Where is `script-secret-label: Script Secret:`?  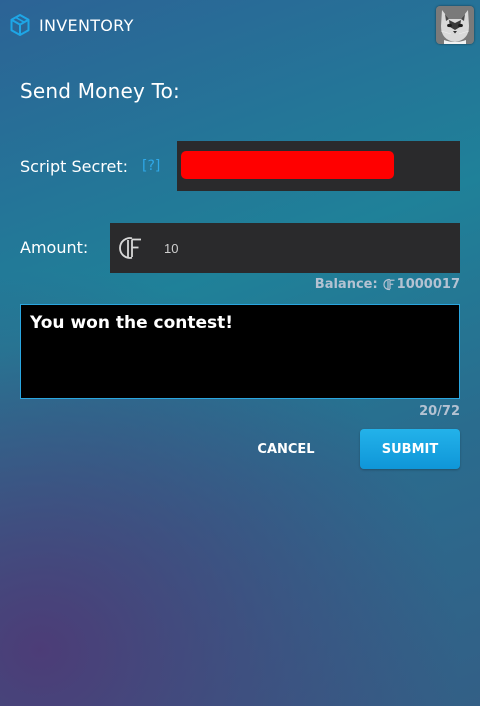
script-secret-label: Script Secret: is located at coordinates (74, 166).